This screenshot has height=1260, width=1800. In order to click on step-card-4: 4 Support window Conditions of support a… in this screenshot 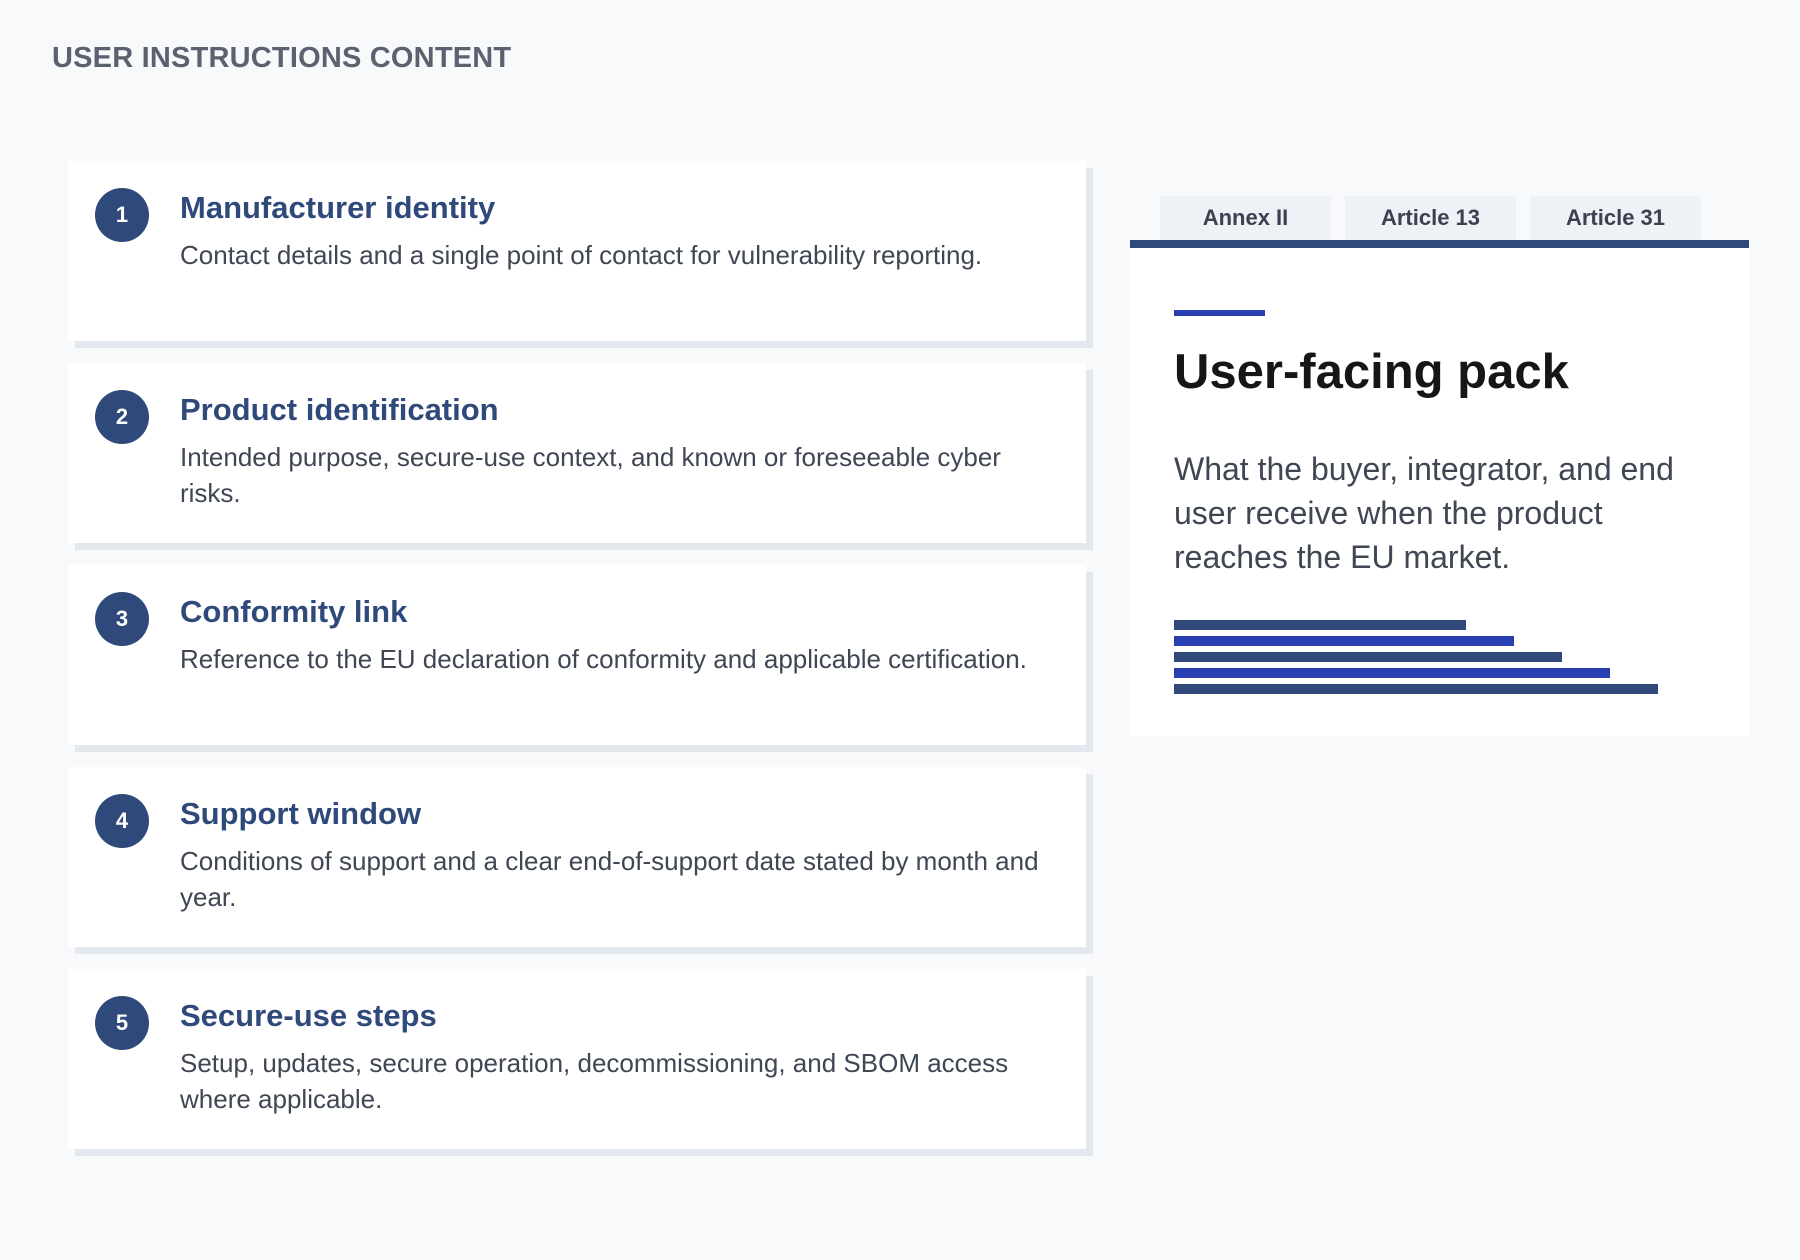, I will do `click(580, 860)`.